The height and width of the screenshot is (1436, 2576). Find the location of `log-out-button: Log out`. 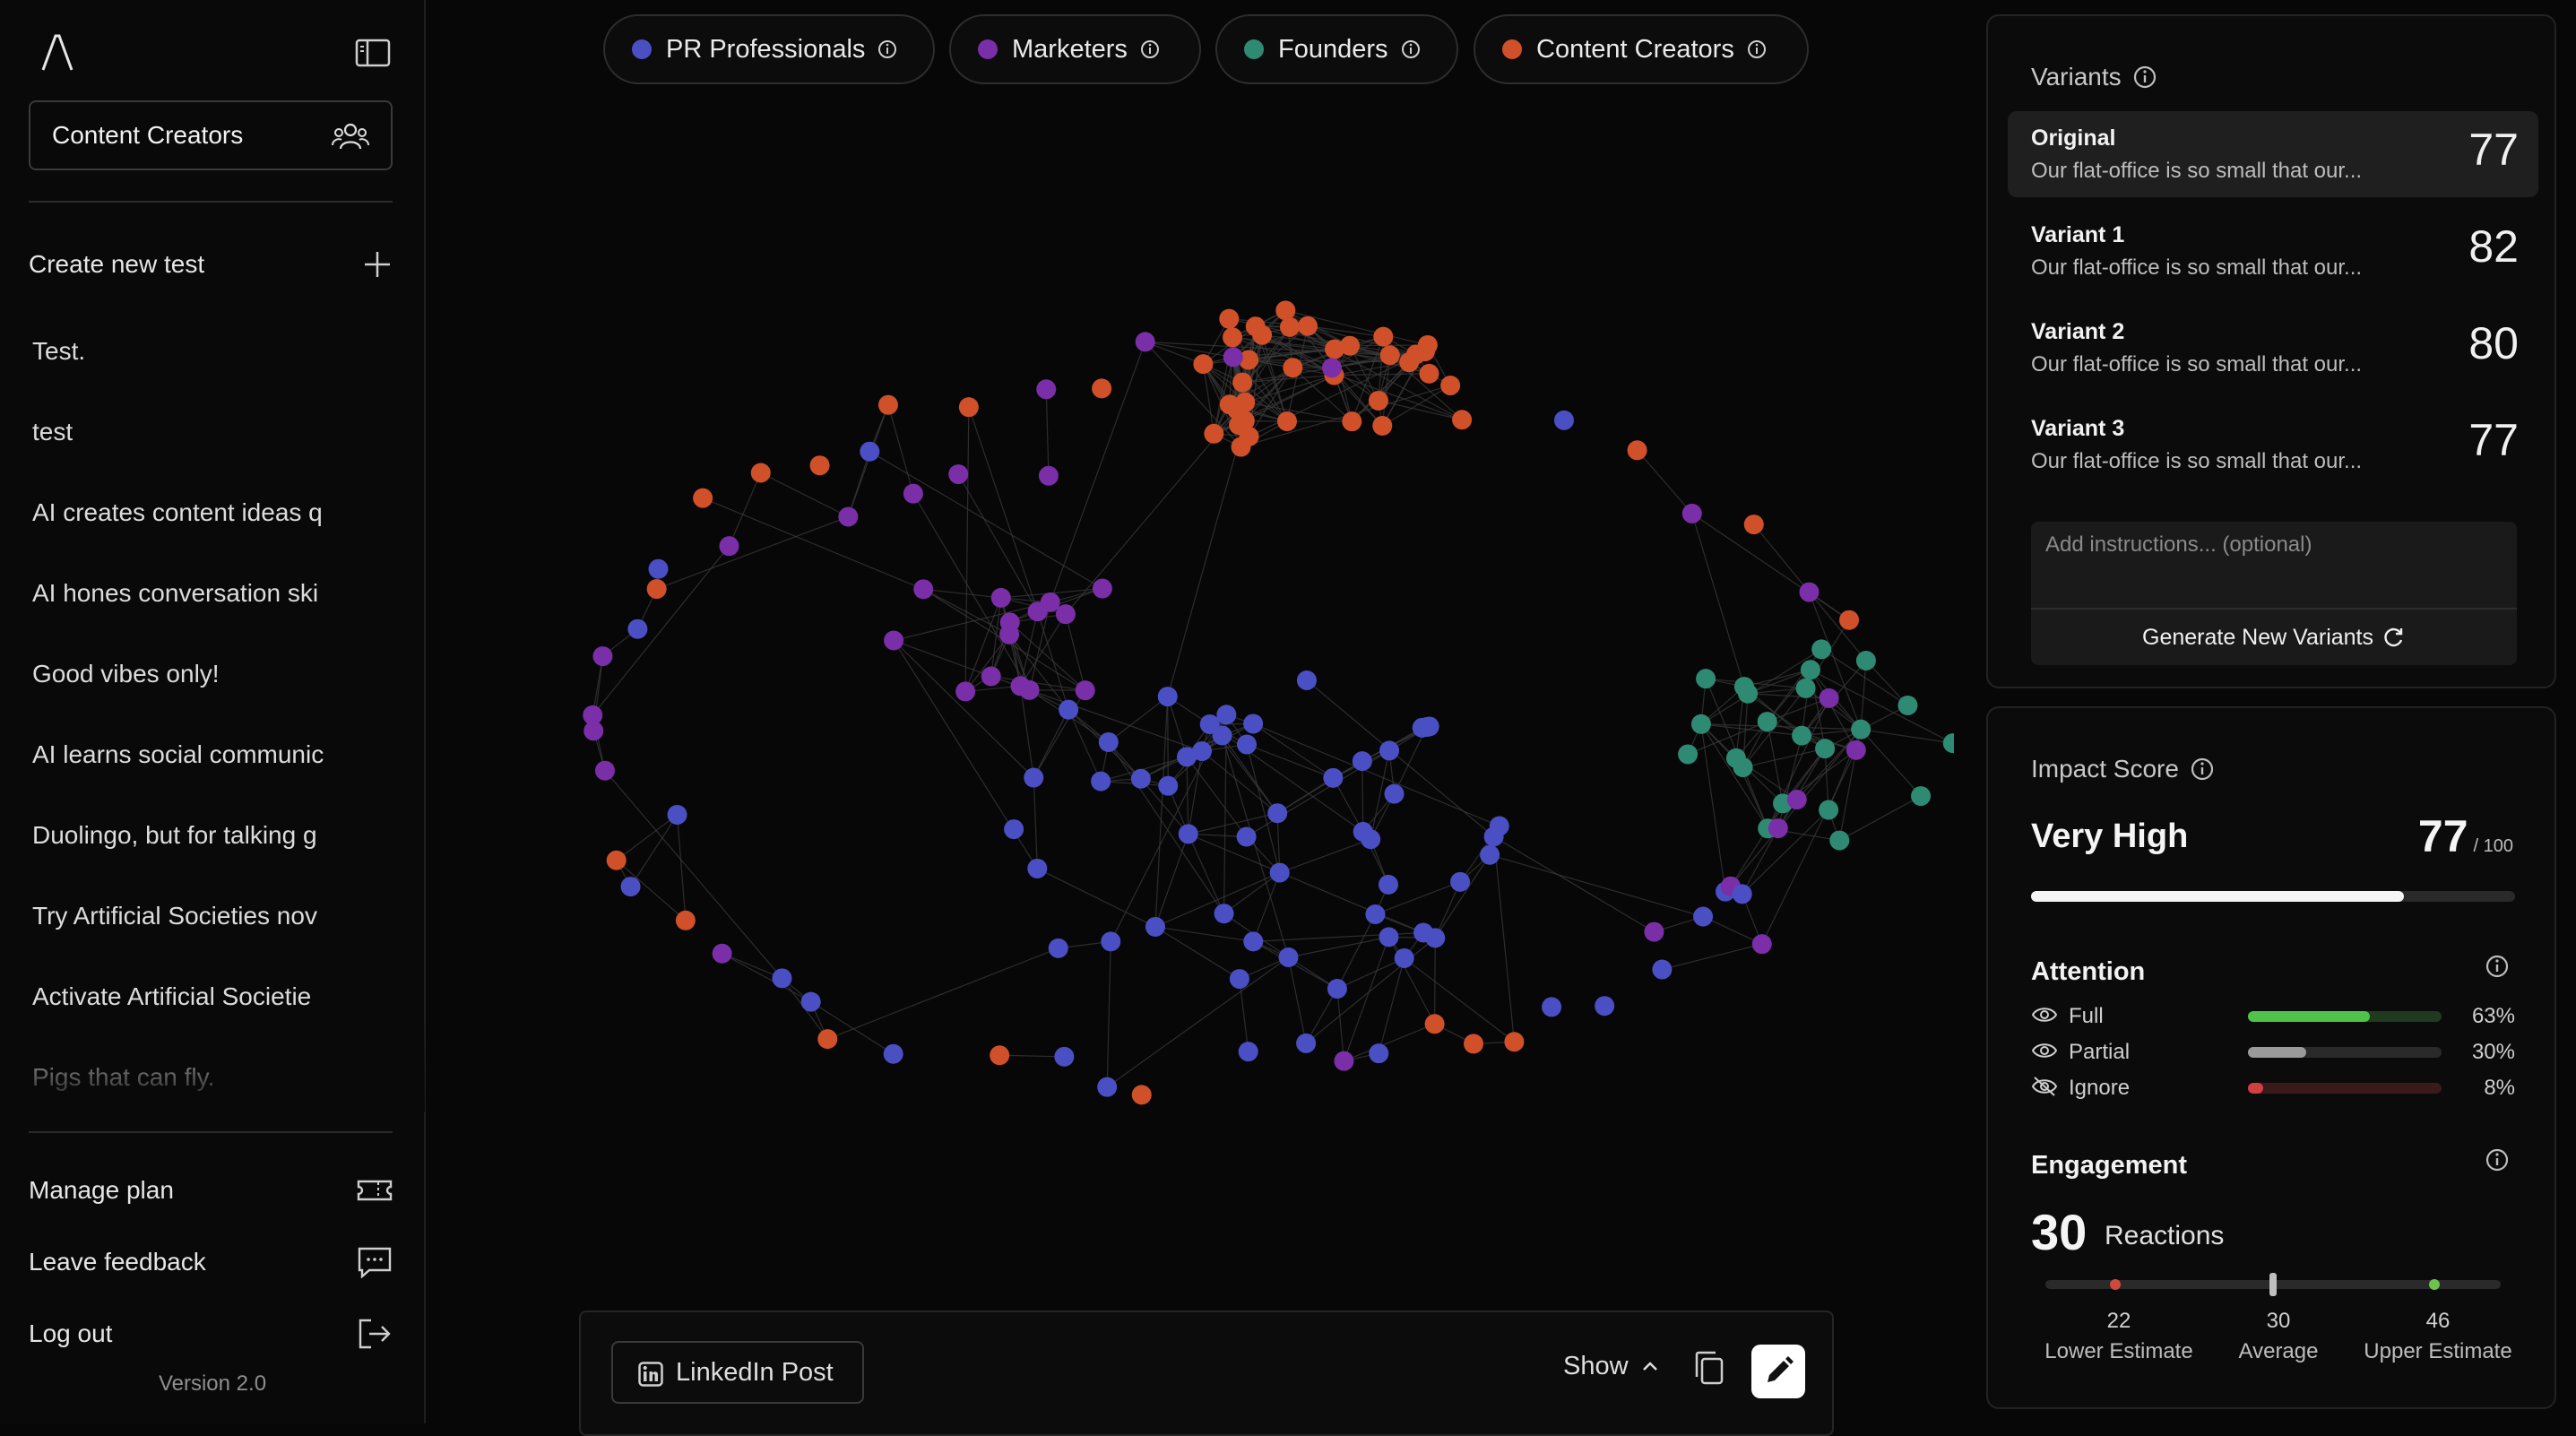

log-out-button: Log out is located at coordinates (211, 1334).